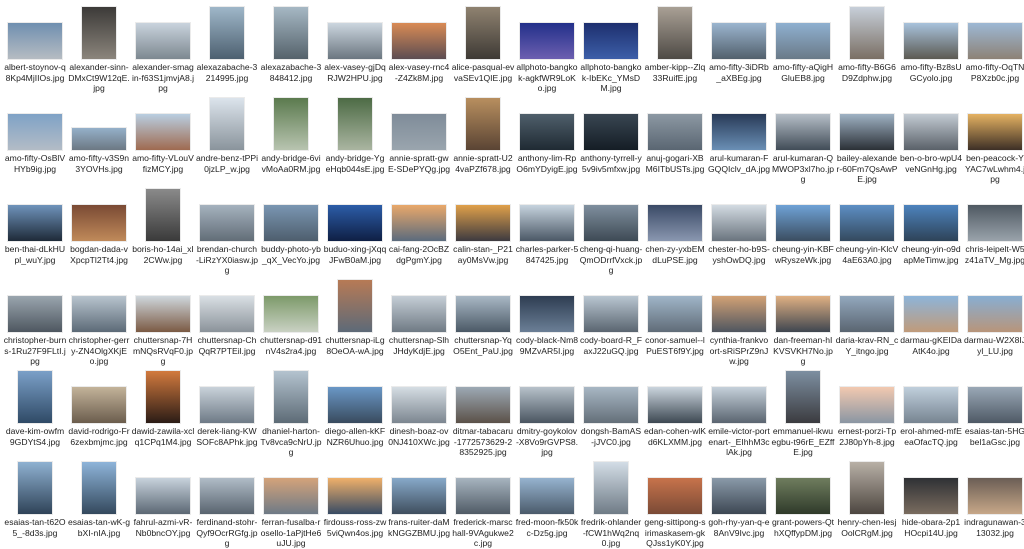  I want to click on file-item: annie-spratt-U24vaPZf678.jpg, so click(483, 139).